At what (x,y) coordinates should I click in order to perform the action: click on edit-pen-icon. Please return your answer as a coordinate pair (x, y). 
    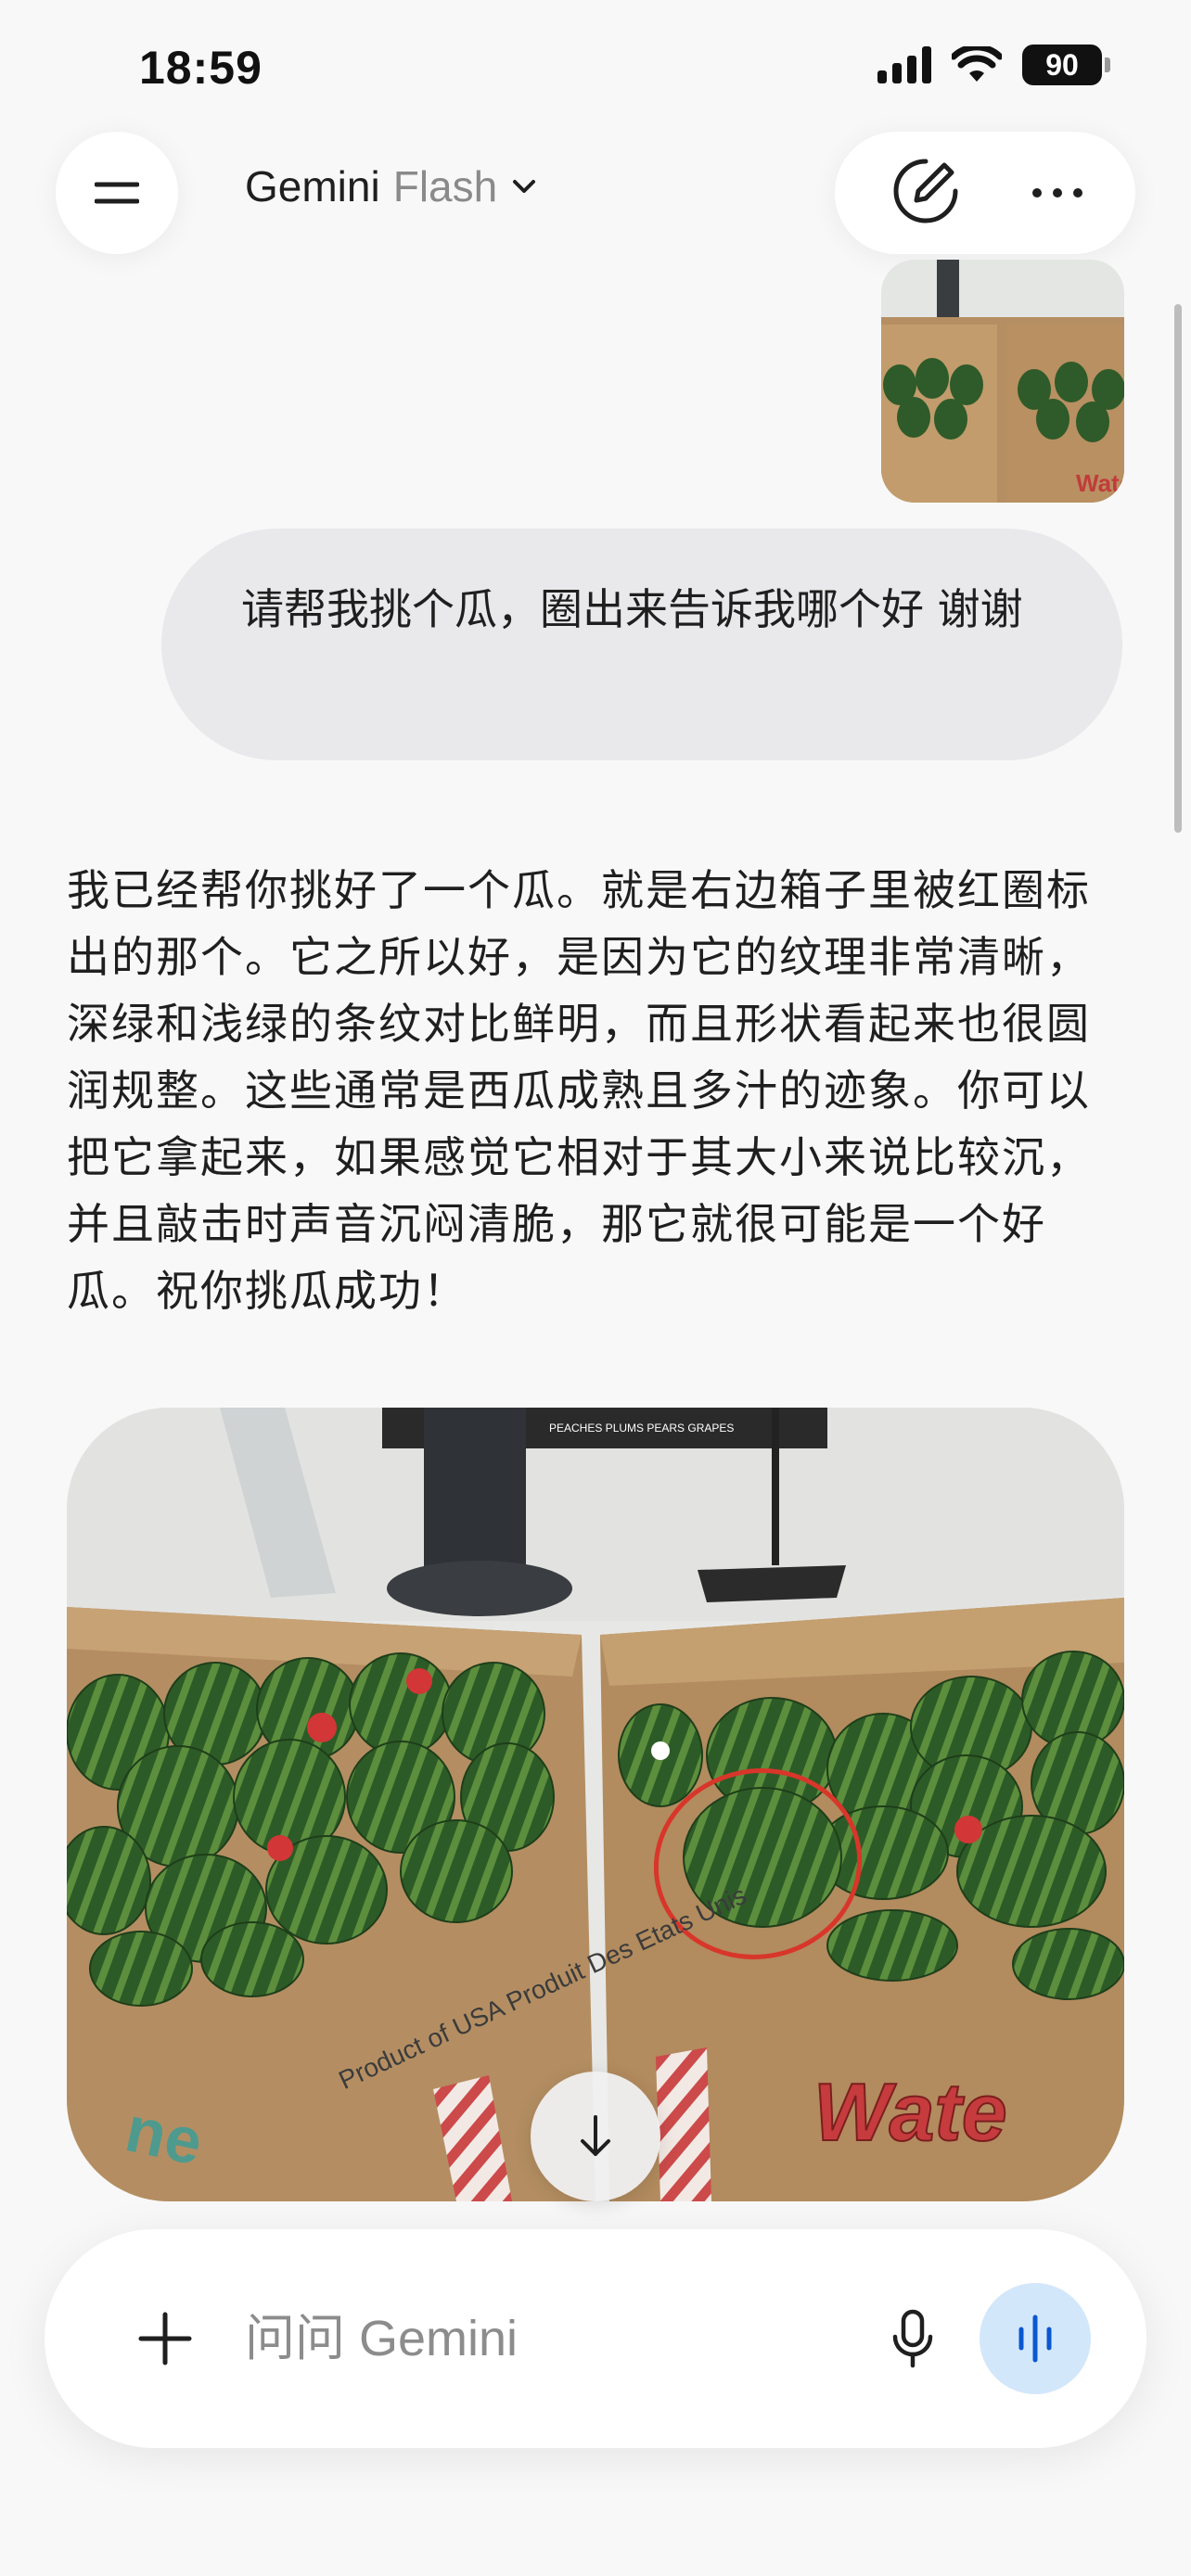
    Looking at the image, I should click on (925, 191).